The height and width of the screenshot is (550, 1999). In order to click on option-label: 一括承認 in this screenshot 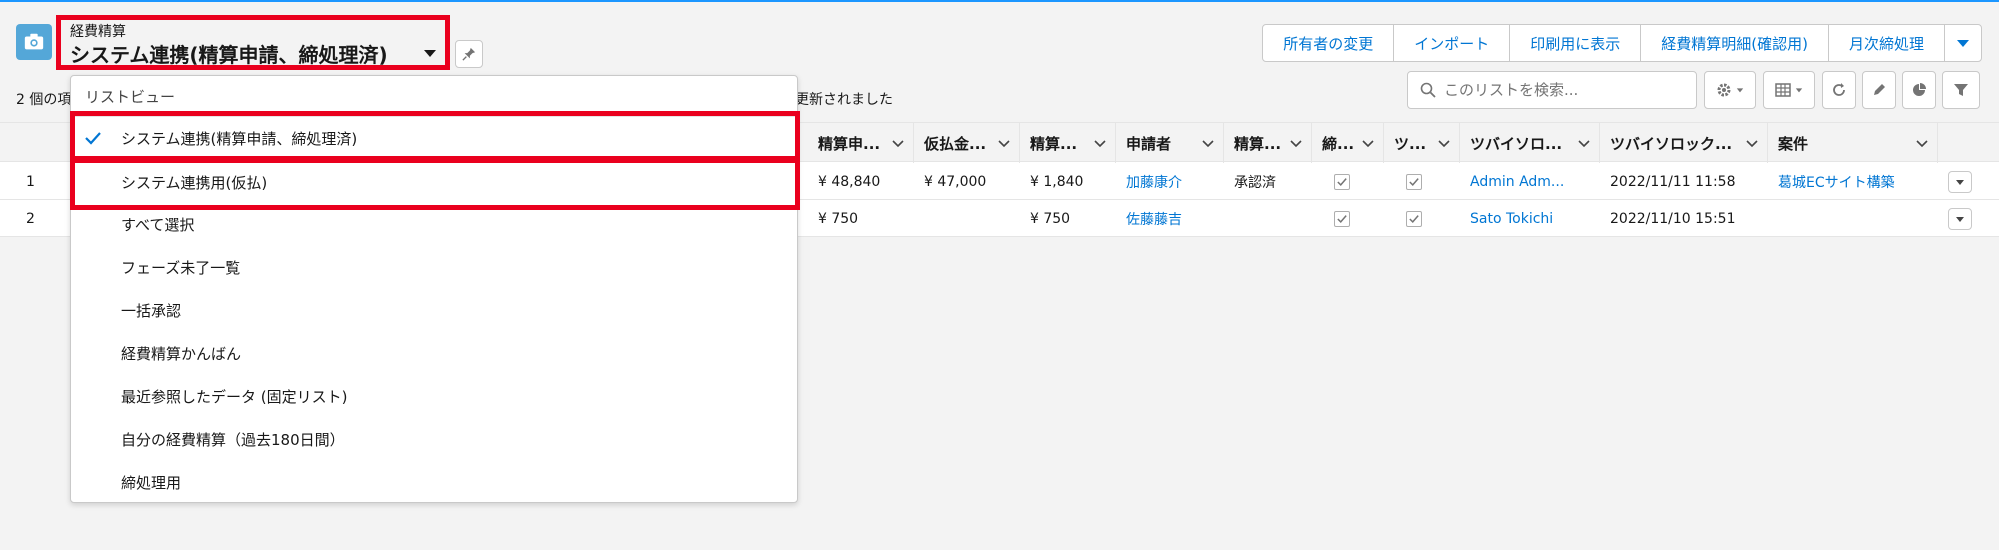, I will do `click(151, 310)`.